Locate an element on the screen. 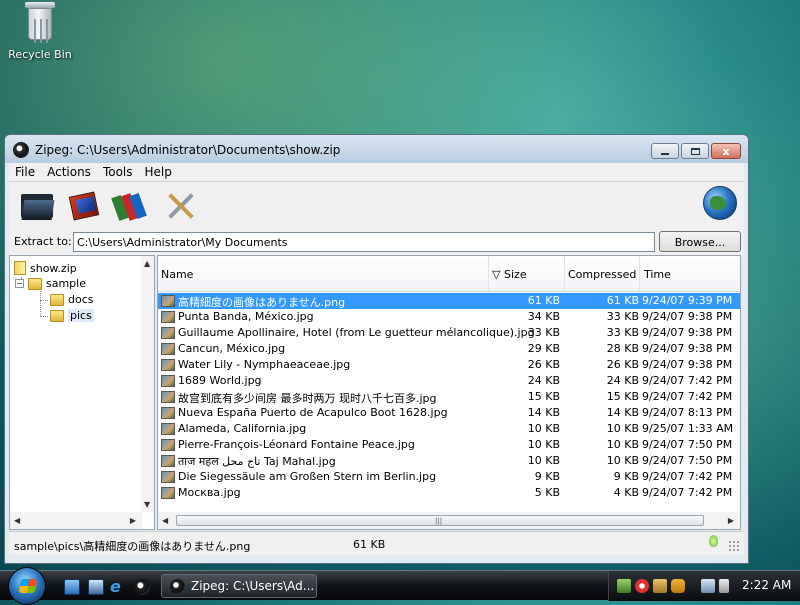 The image size is (800, 605). toolbar is located at coordinates (376, 205).